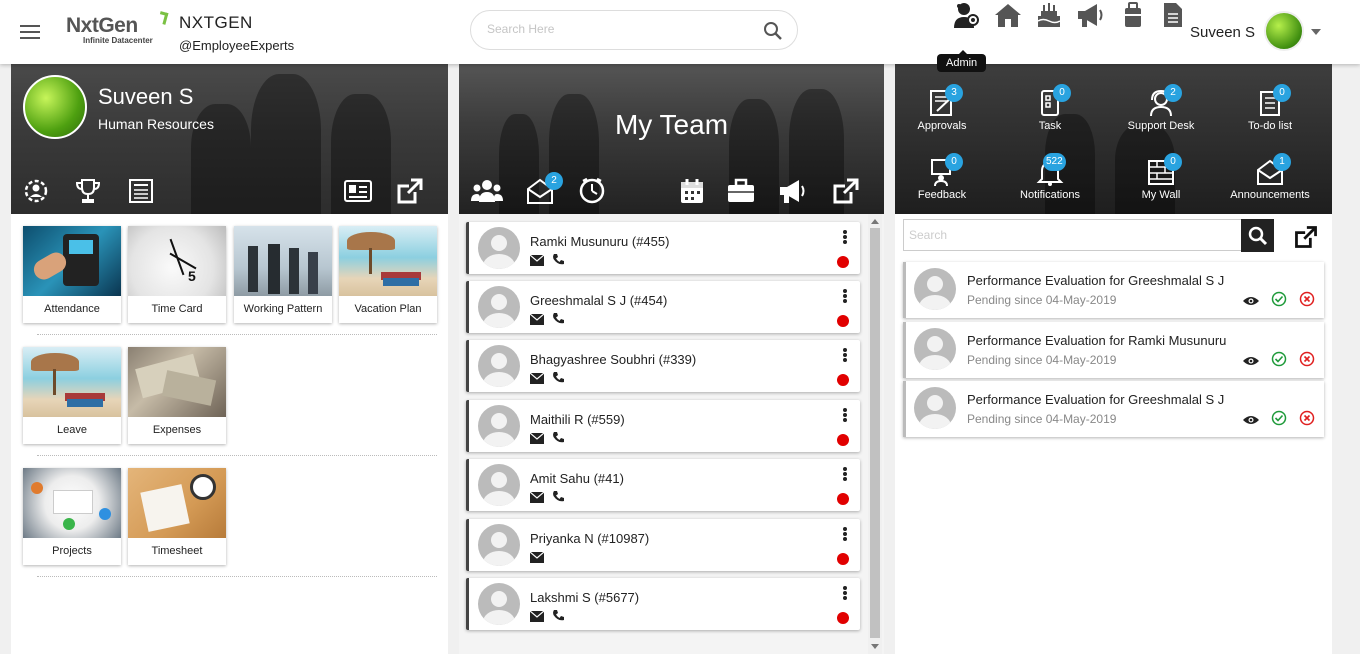  What do you see at coordinates (617, 29) in the screenshot?
I see `global-search-input` at bounding box center [617, 29].